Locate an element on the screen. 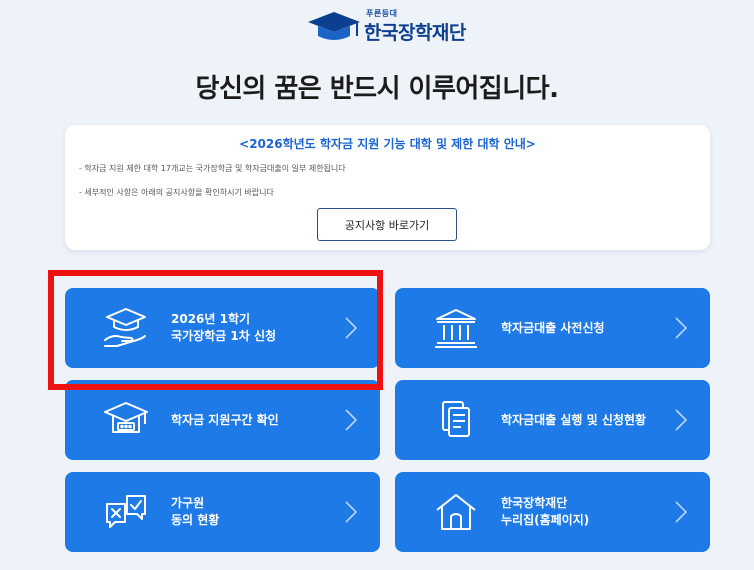 The image size is (754, 570). logo: 푸른등대 한국장학재단 is located at coordinates (386, 26).